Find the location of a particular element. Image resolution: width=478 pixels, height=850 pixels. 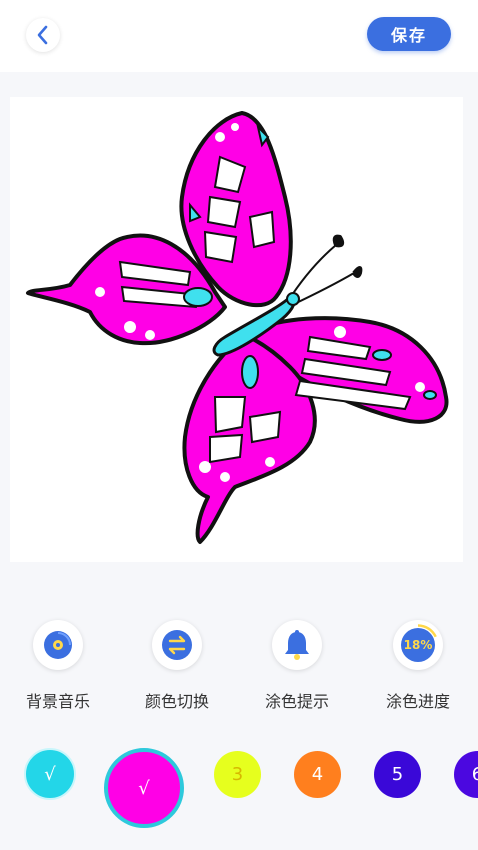

coloring-progress-button: 18% is located at coordinates (418, 645).